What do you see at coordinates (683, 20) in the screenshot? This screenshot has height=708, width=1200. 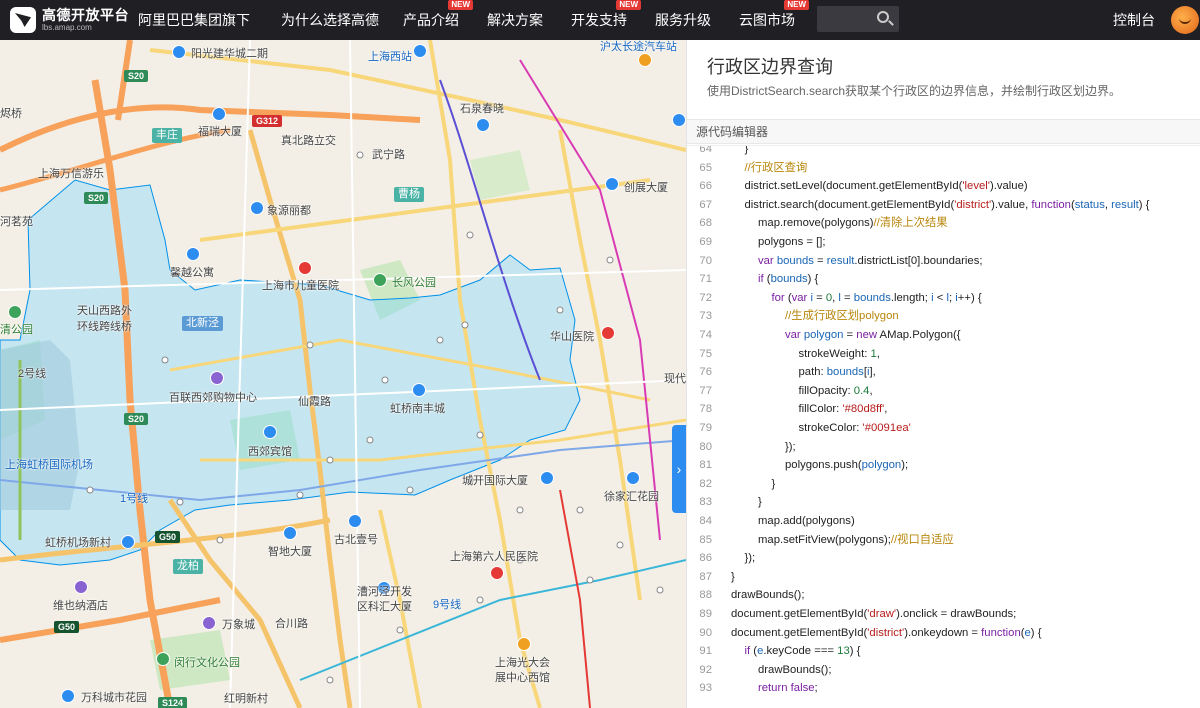 I see `nav-item-service-upgrade: 服务升级` at bounding box center [683, 20].